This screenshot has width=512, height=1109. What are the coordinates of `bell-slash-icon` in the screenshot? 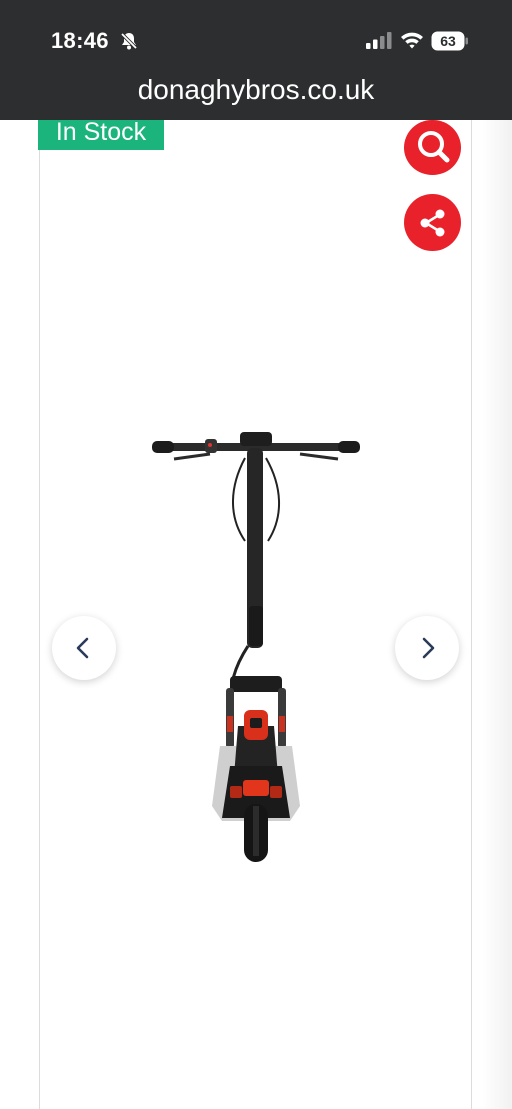 It's located at (129, 41).